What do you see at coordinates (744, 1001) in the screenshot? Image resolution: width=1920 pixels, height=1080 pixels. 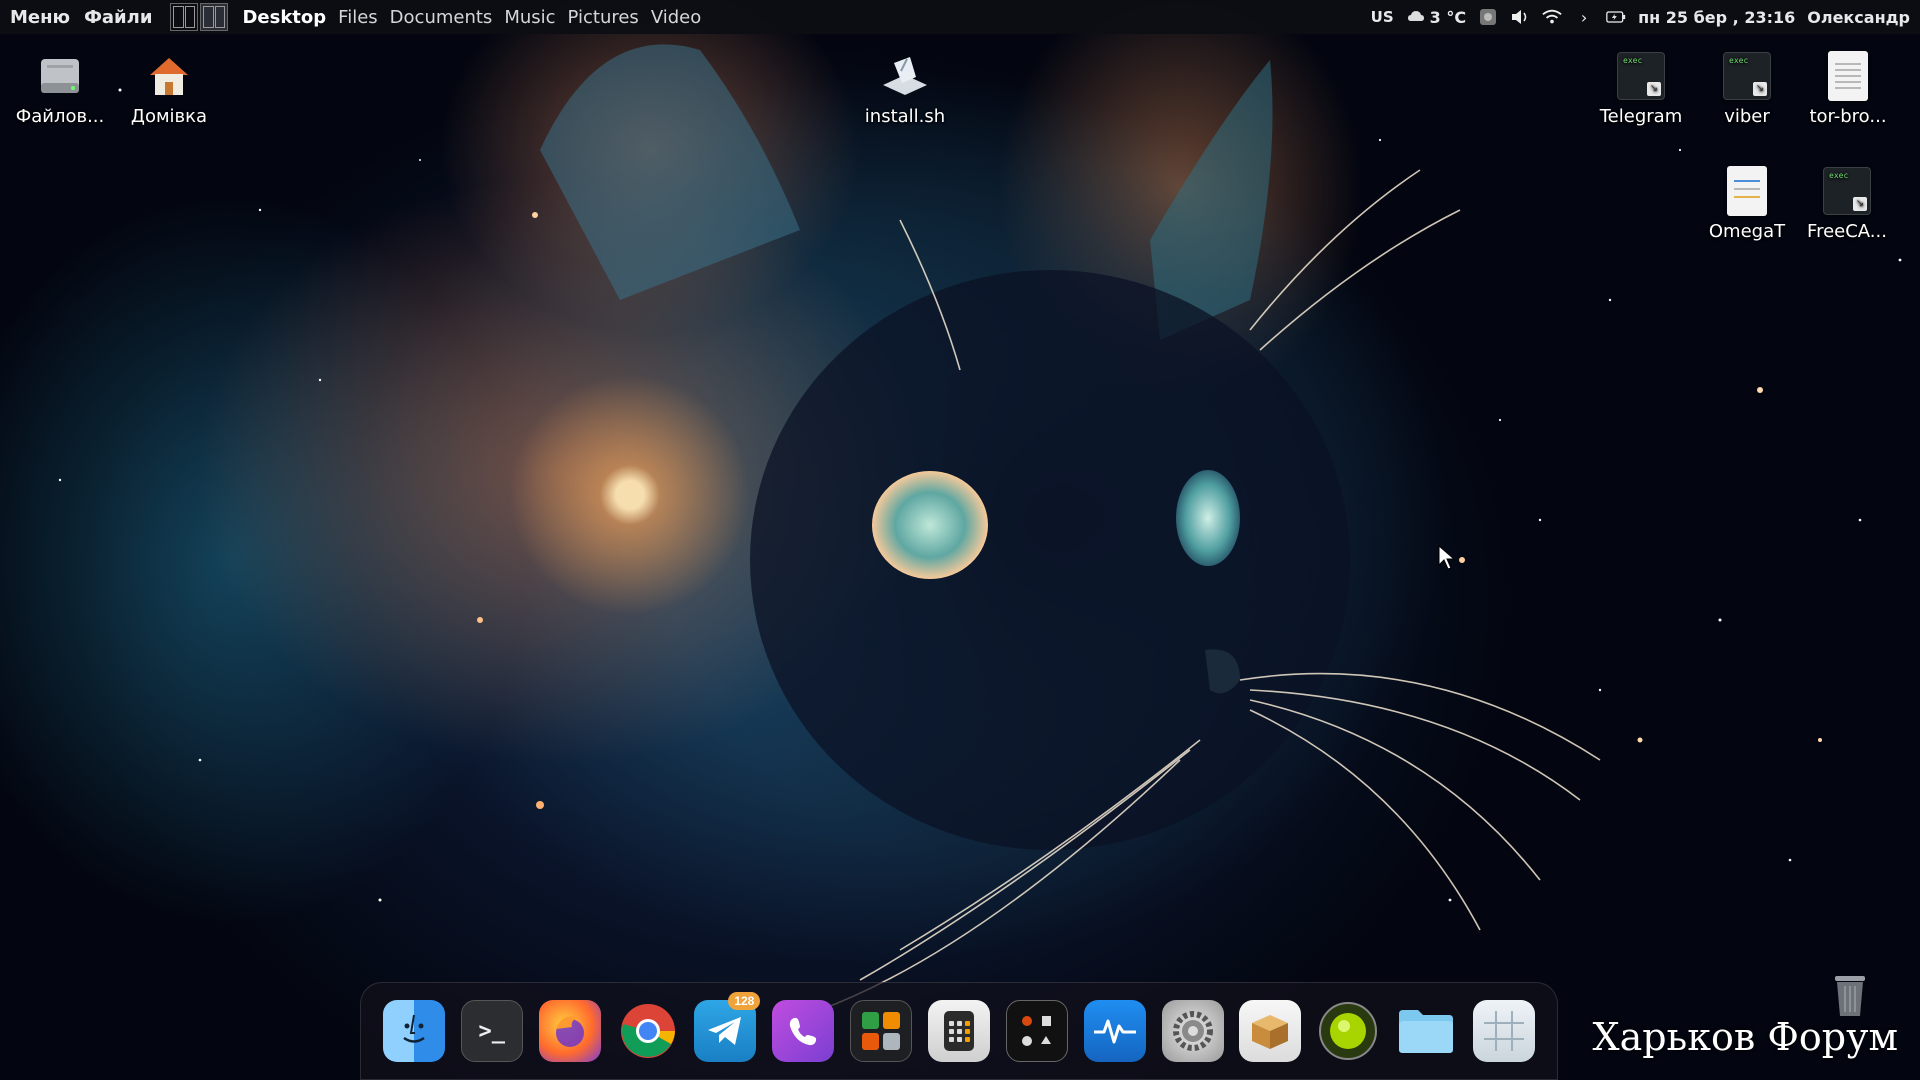 I see `notification-badge: 128` at bounding box center [744, 1001].